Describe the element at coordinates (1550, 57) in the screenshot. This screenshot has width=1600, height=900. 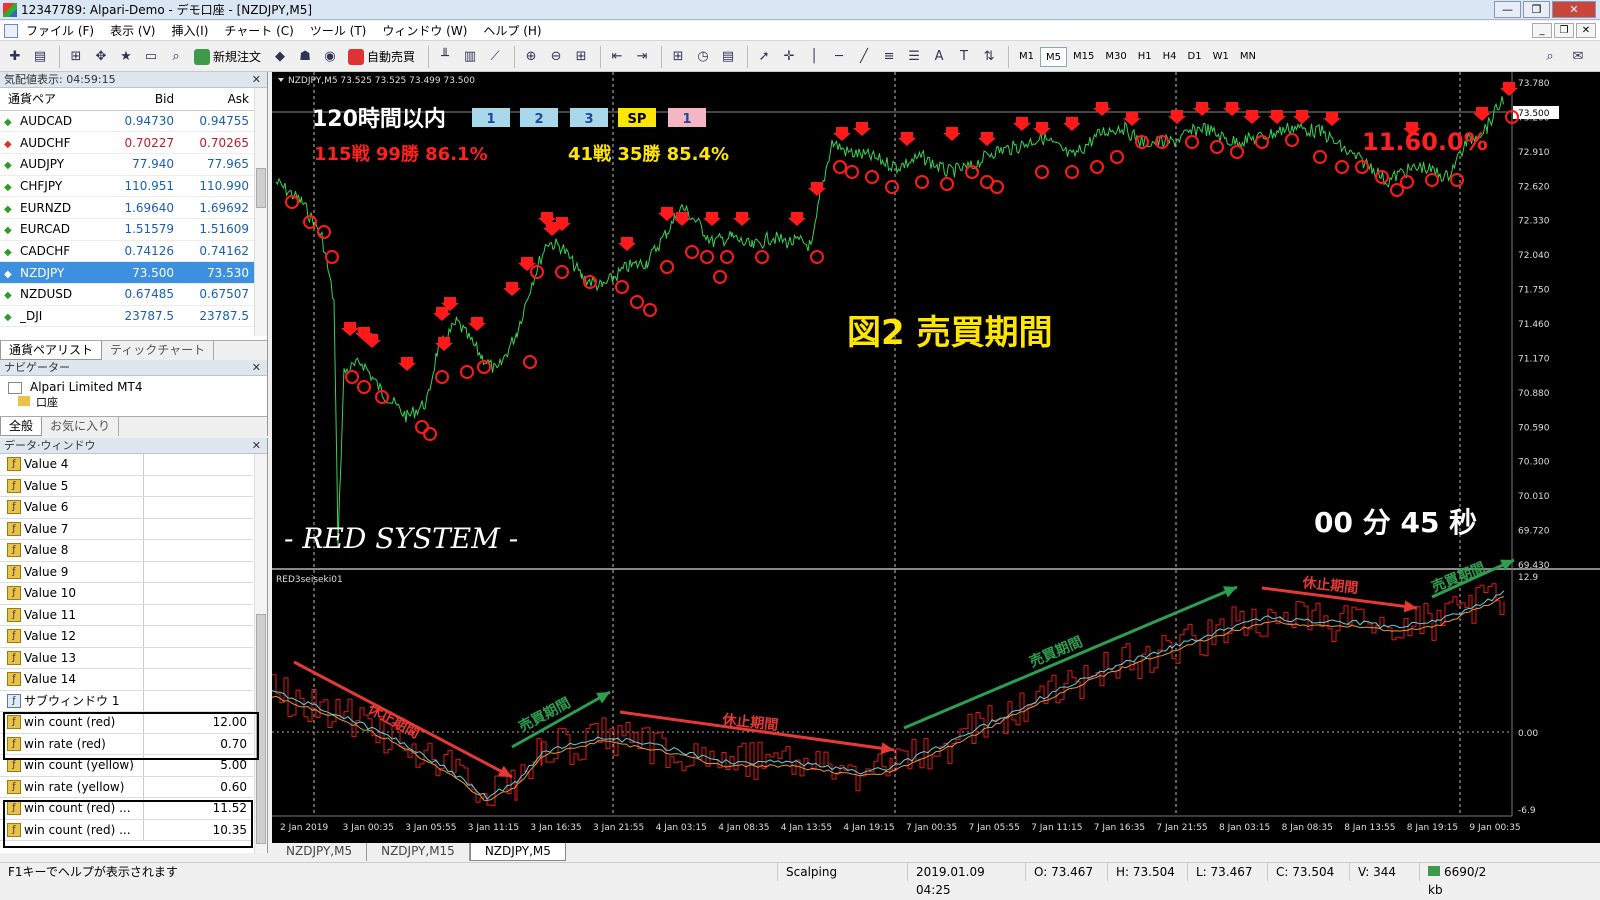
I see `search-icon: ⌕` at that location.